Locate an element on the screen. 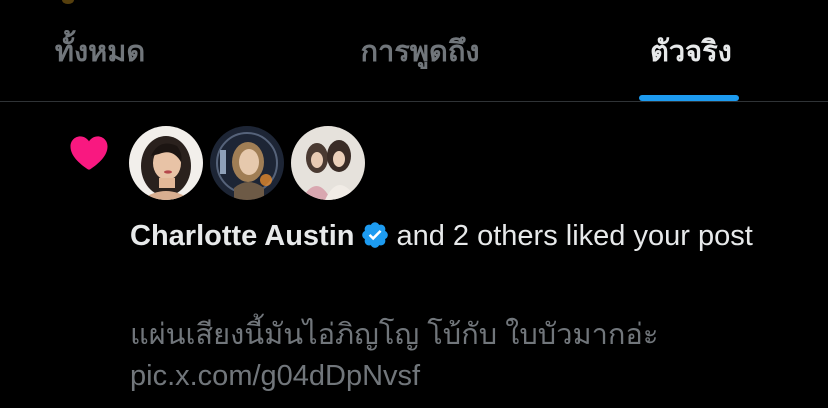 The height and width of the screenshot is (408, 828). tab-mentions: การพูดถึง is located at coordinates (420, 50).